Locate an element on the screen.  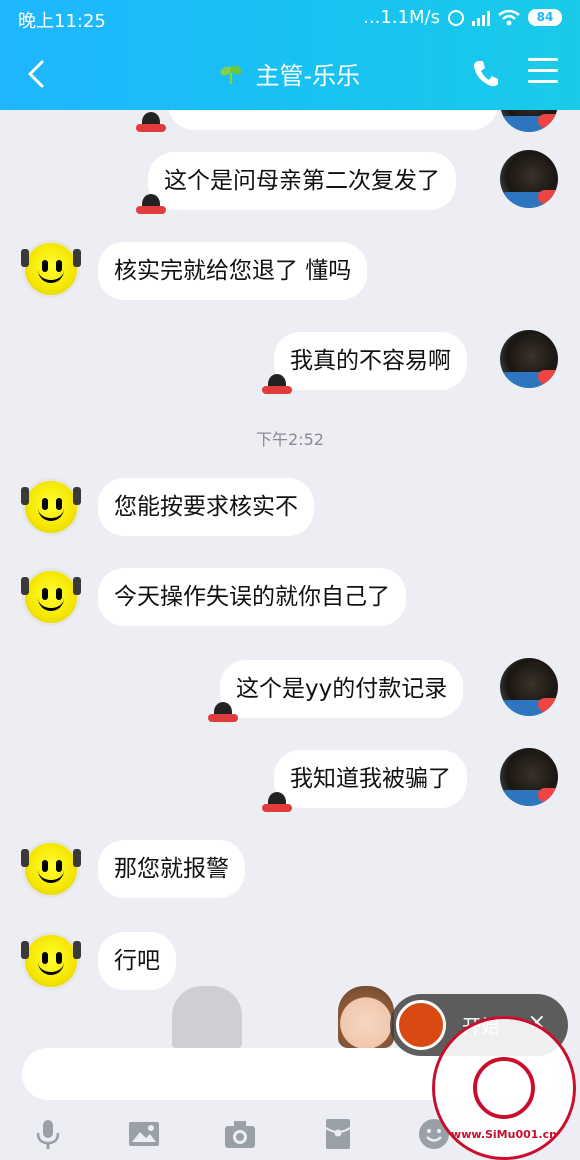
partial-bubble is located at coordinates (333, 120).